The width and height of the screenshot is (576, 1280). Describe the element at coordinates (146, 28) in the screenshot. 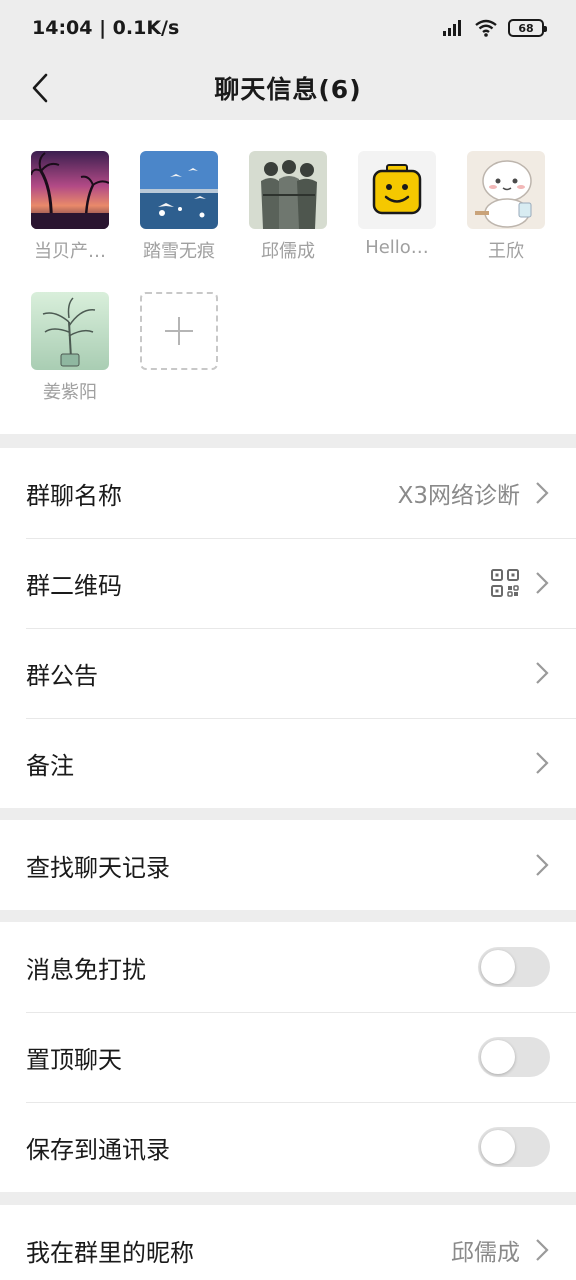

I see `network-speed: 0.1K/s` at that location.